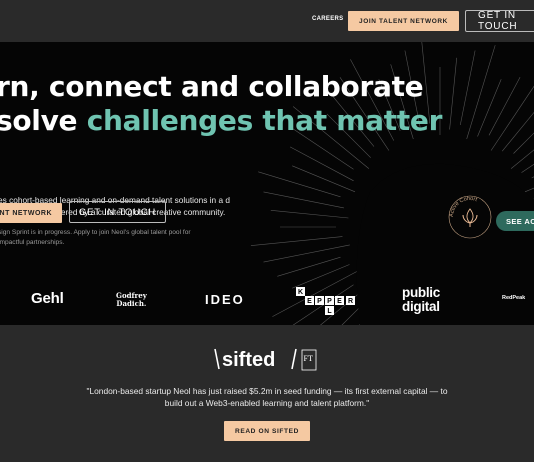  I want to click on badge-label: Active Cohort, so click(463, 206).